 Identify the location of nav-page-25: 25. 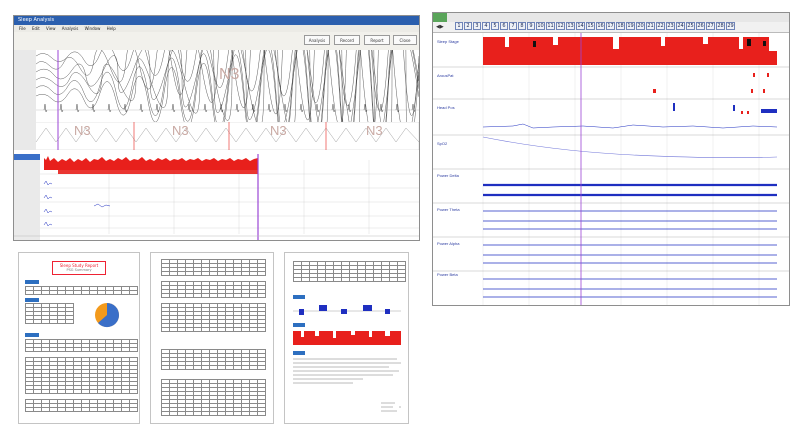
(690, 26).